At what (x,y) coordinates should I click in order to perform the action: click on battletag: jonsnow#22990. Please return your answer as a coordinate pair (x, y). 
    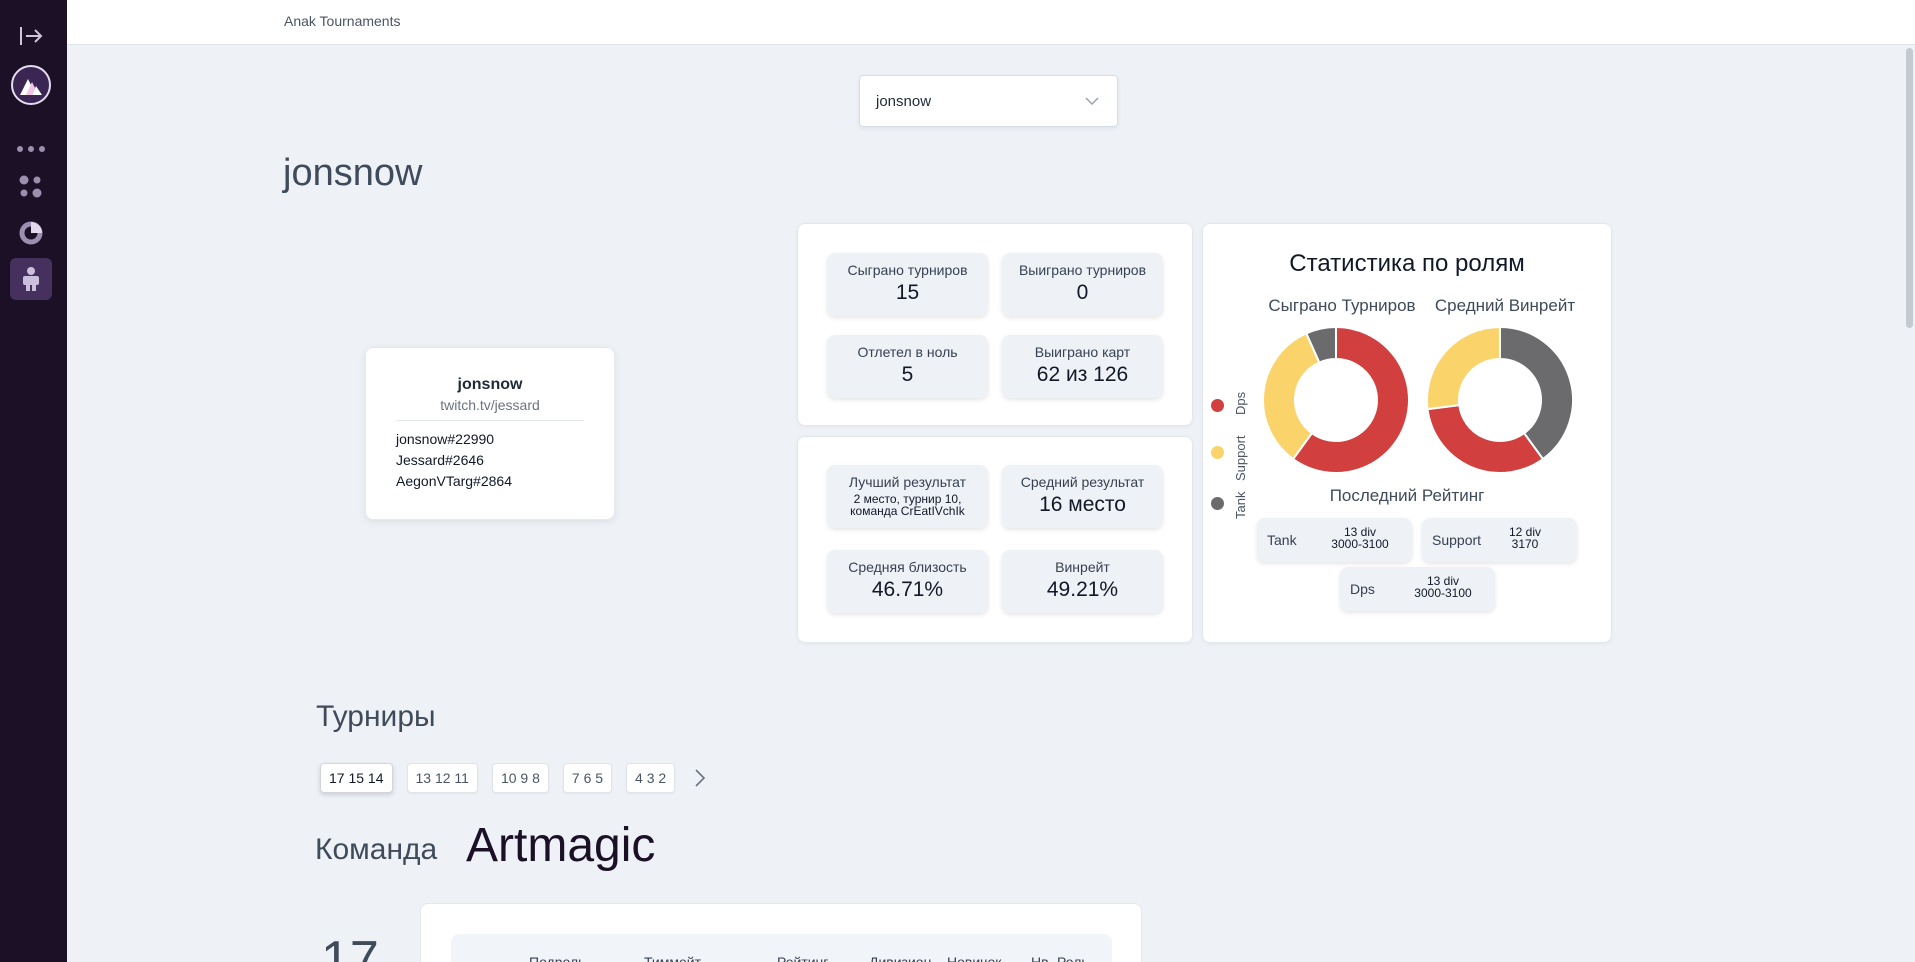
    Looking at the image, I should click on (445, 439).